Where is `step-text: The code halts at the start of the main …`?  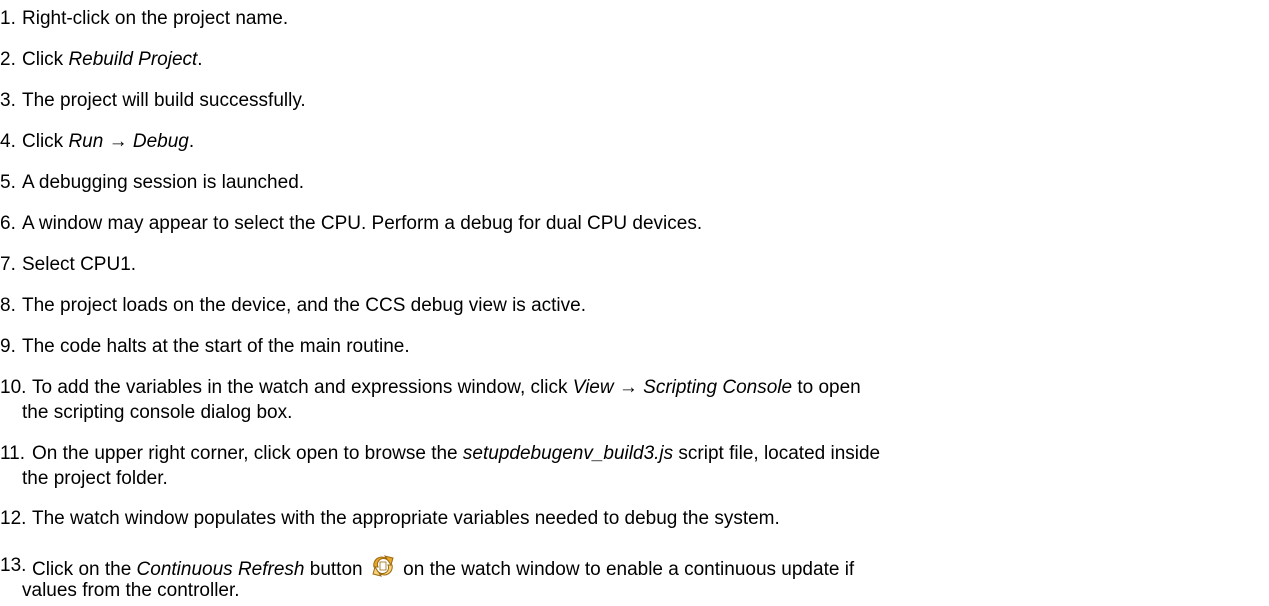 step-text: The code halts at the start of the main … is located at coordinates (216, 346).